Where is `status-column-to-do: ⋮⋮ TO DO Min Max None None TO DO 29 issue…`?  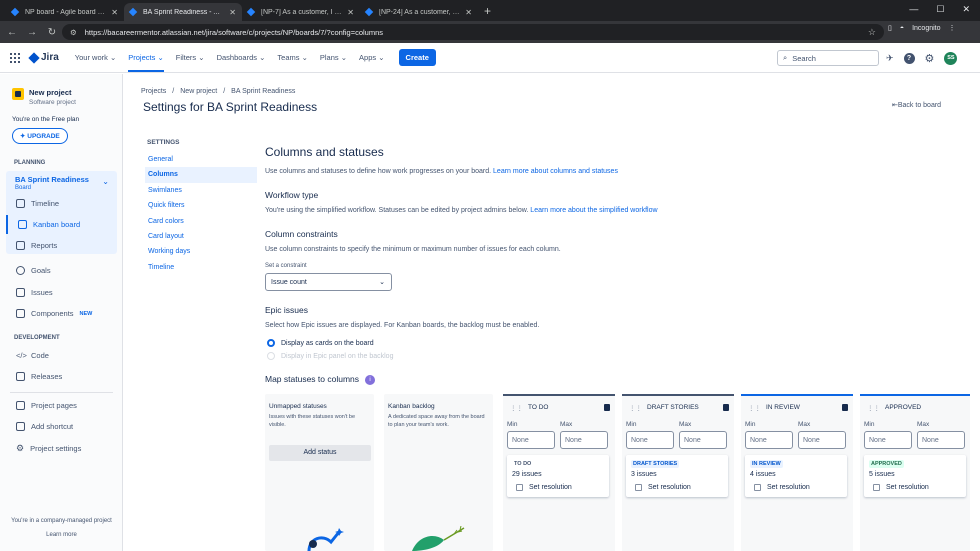 status-column-to-do: ⋮⋮ TO DO Min Max None None TO DO 29 issue… is located at coordinates (559, 472).